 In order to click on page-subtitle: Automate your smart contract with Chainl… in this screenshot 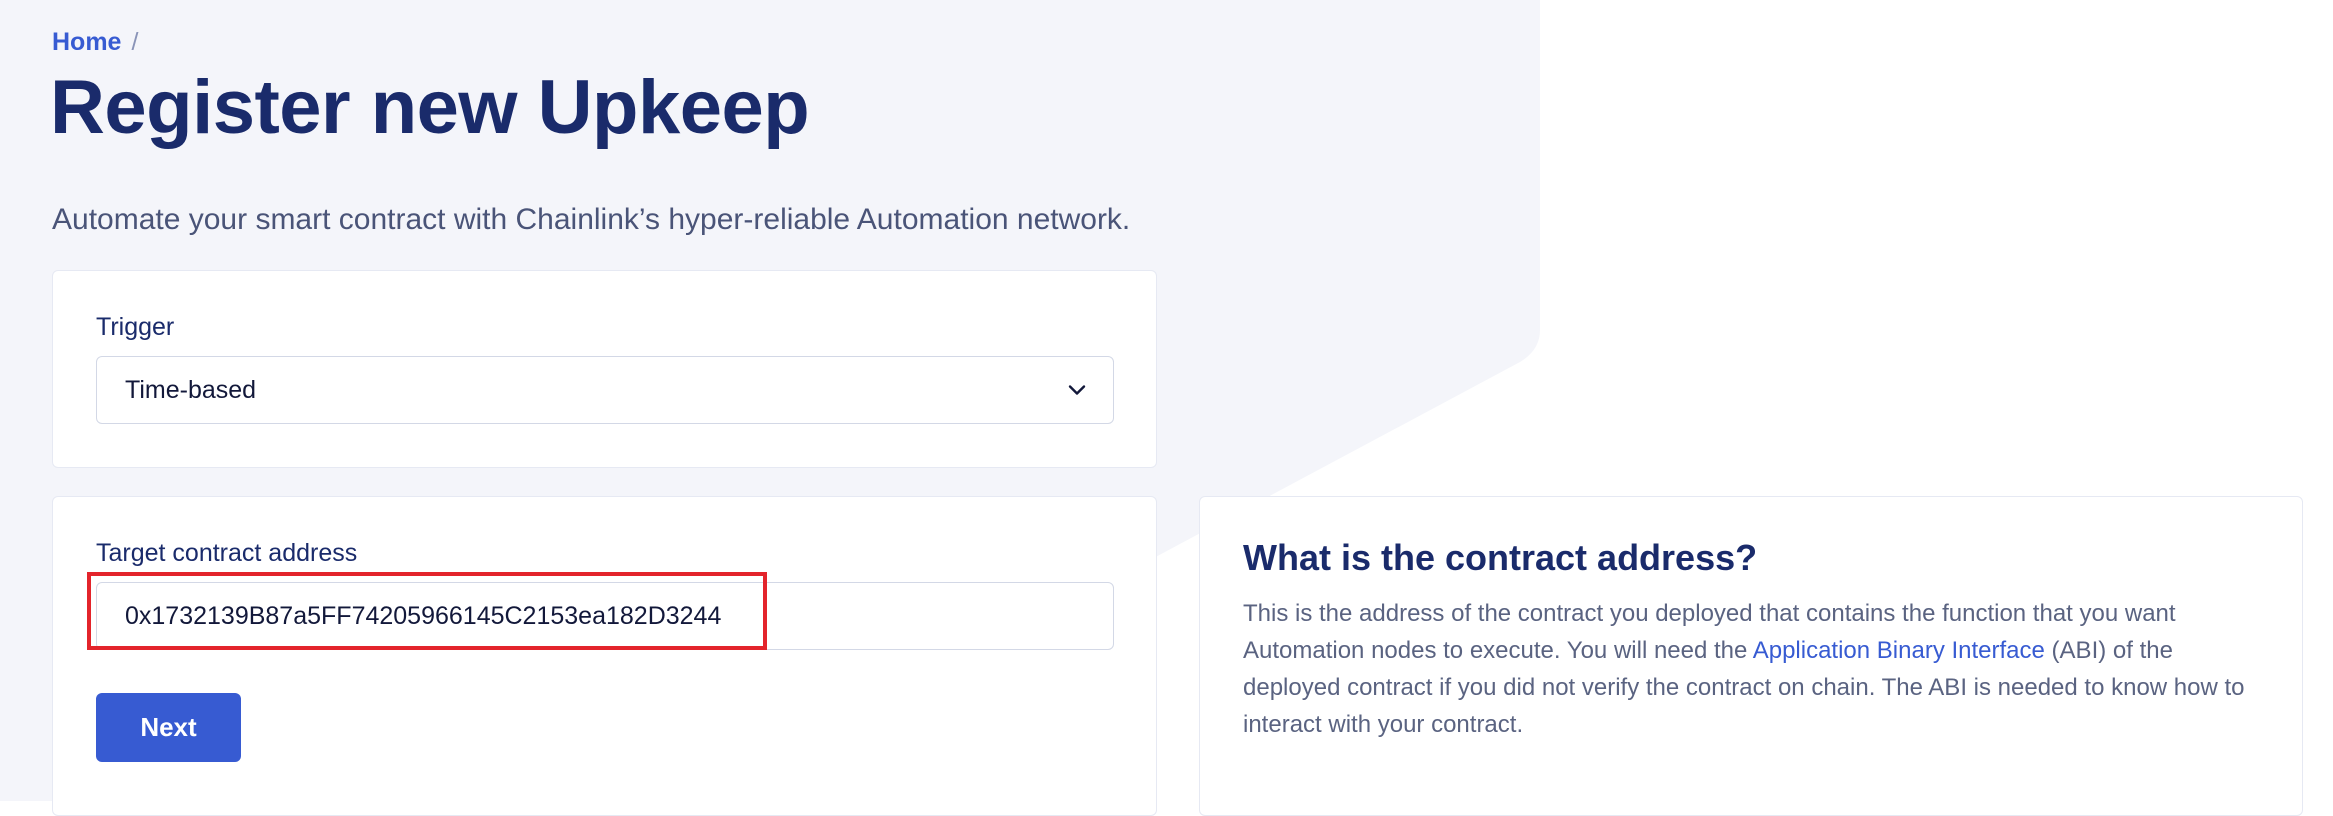, I will do `click(591, 219)`.